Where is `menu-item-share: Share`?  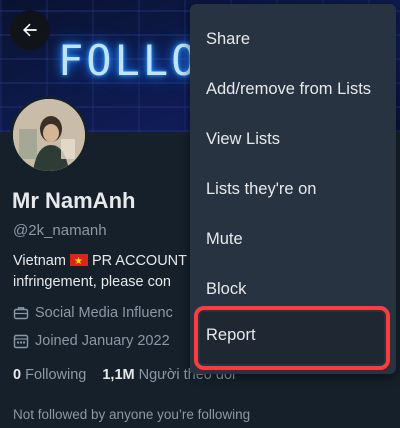 menu-item-share: Share is located at coordinates (293, 39).